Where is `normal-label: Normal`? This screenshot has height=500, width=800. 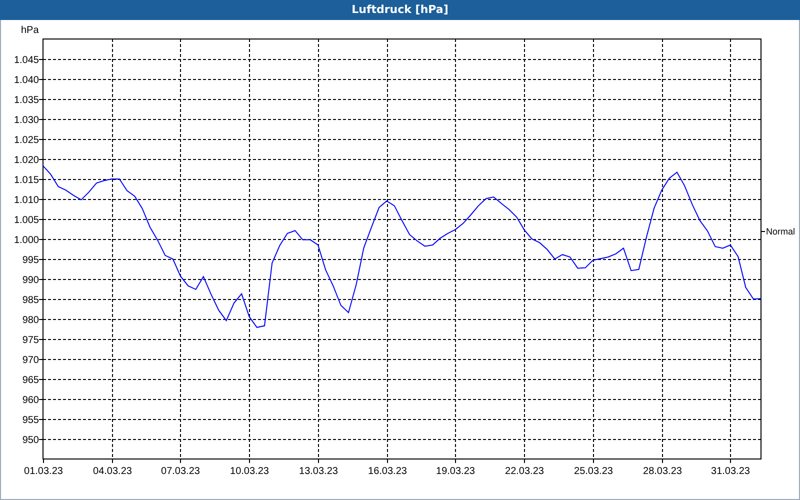 normal-label: Normal is located at coordinates (781, 231).